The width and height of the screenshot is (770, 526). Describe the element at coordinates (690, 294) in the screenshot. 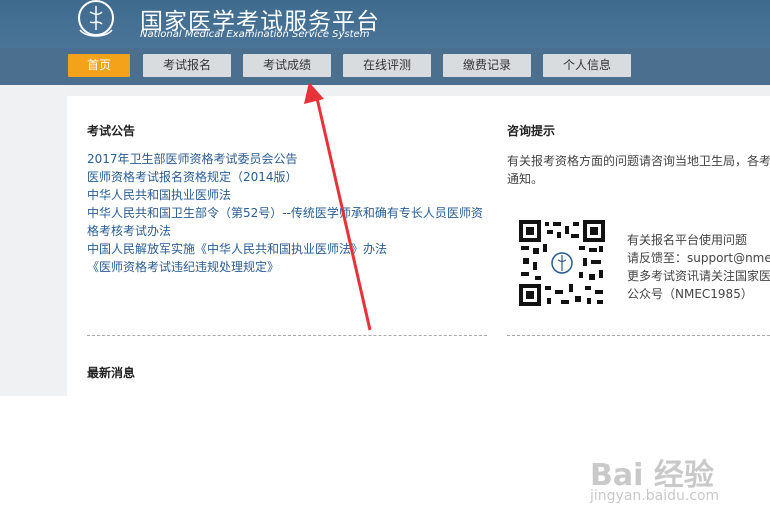

I see `qr-info-line: 公众号（NMEC1985）` at that location.